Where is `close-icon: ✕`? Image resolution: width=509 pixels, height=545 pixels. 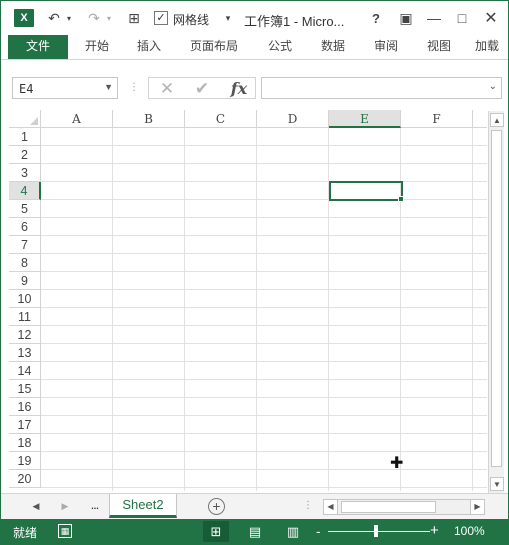
close-icon: ✕ is located at coordinates (491, 18).